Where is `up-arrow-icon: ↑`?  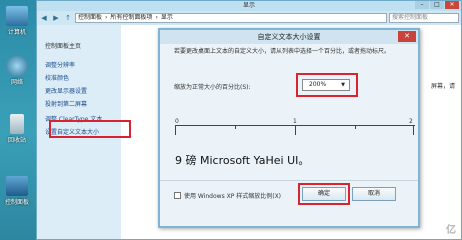
up-arrow-icon: ↑ is located at coordinates (68, 18).